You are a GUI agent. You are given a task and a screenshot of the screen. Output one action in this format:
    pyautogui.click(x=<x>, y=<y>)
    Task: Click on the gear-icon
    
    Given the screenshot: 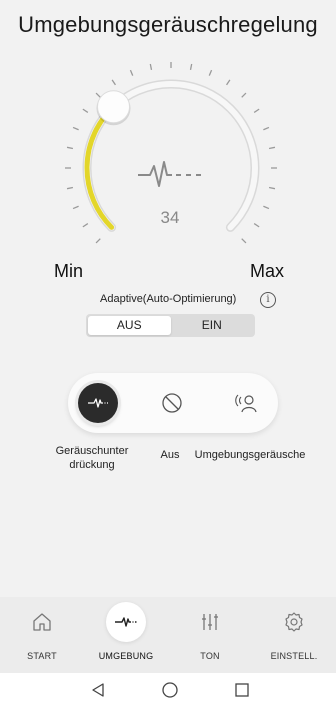 What is the action you would take?
    pyautogui.click(x=294, y=622)
    